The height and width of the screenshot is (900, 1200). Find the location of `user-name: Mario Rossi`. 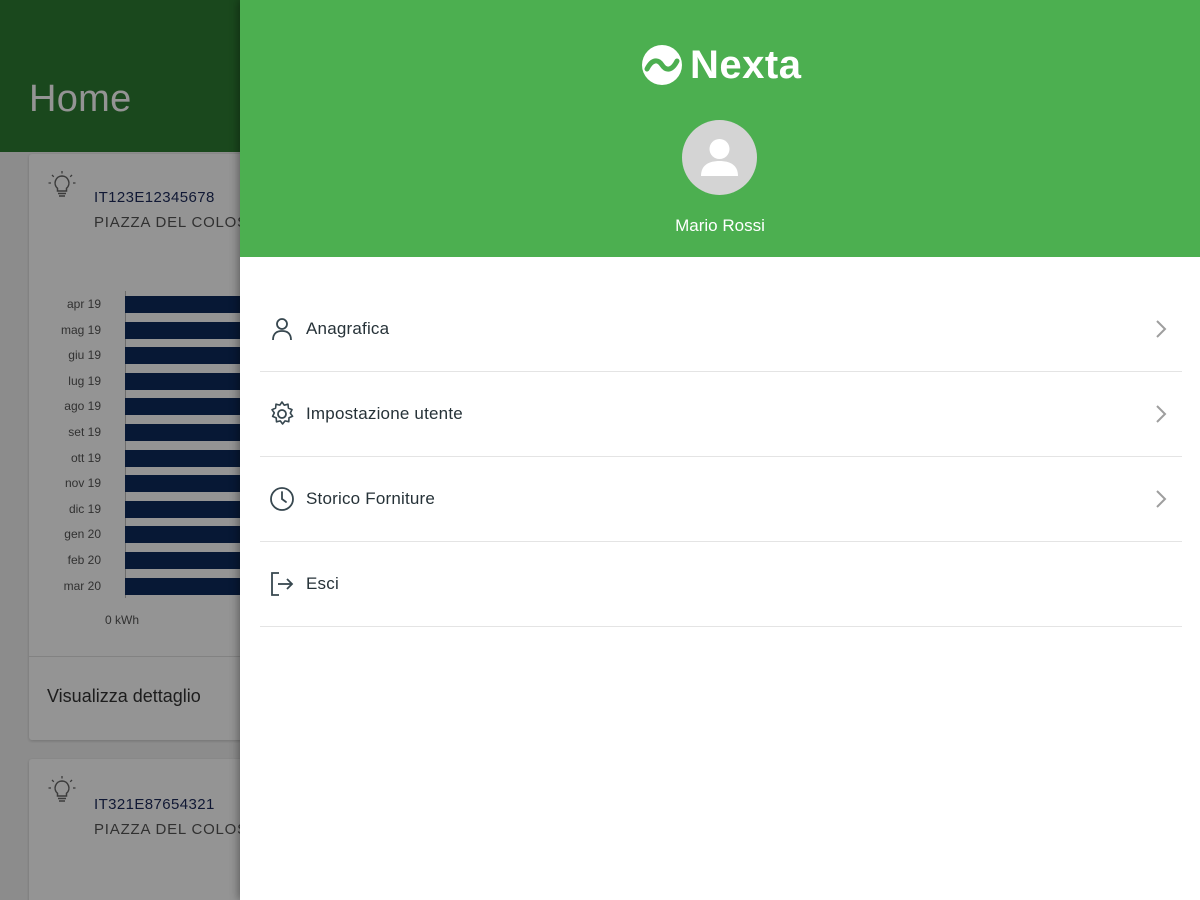

user-name: Mario Rossi is located at coordinates (720, 225).